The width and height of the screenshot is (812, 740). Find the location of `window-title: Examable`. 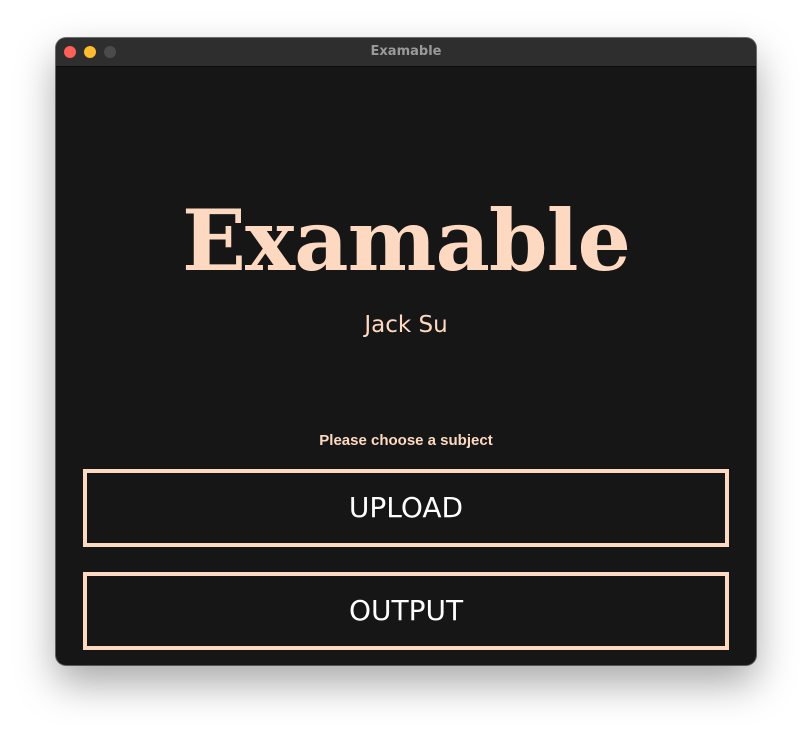

window-title: Examable is located at coordinates (406, 51).